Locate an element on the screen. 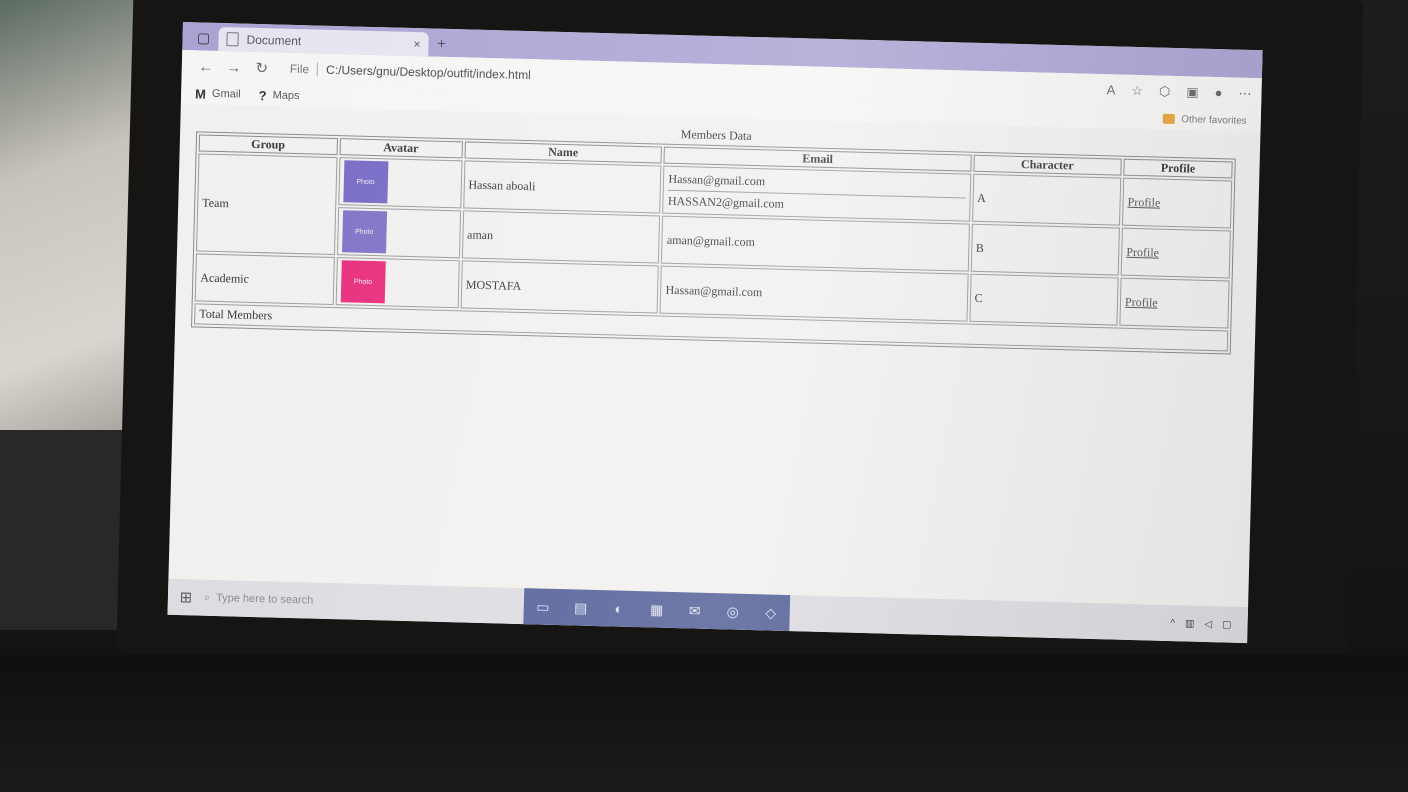  header-group: Group is located at coordinates (268, 145).